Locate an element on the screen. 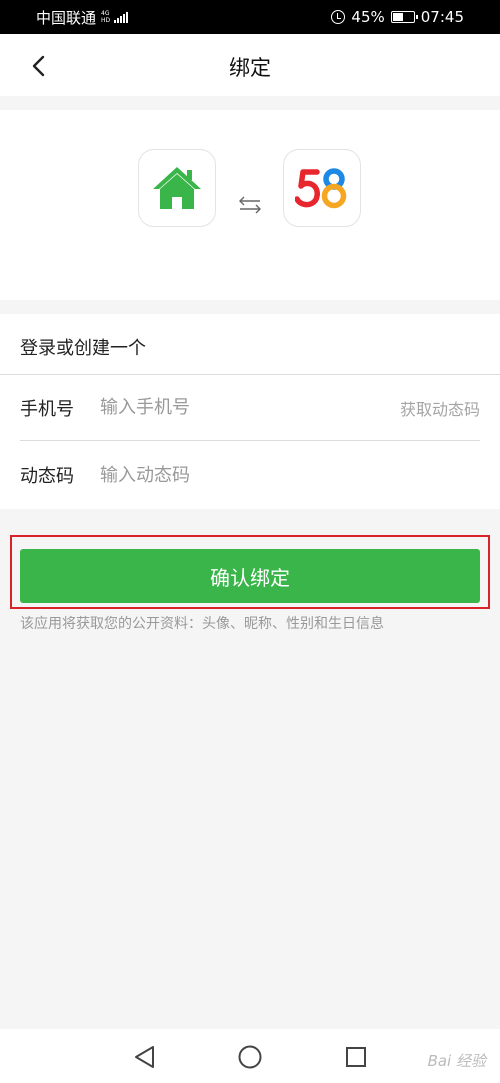 The image size is (500, 1083). code-label: 动态码 is located at coordinates (47, 476).